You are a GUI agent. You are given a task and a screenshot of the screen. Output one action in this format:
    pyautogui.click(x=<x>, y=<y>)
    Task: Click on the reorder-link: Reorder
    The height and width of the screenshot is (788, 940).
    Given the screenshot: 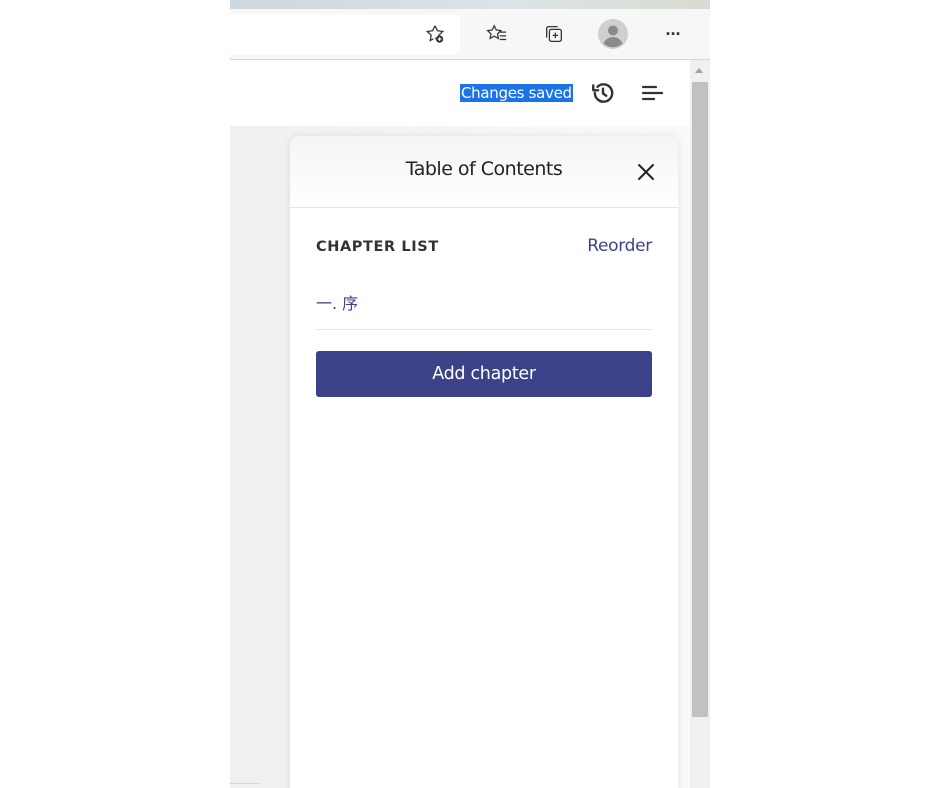 What is the action you would take?
    pyautogui.click(x=619, y=246)
    